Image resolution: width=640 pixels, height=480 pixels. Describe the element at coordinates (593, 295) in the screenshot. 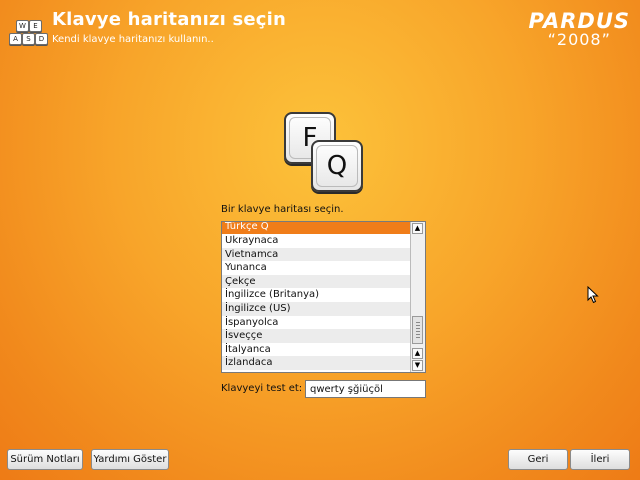

I see `mouse-pointer-icon` at that location.